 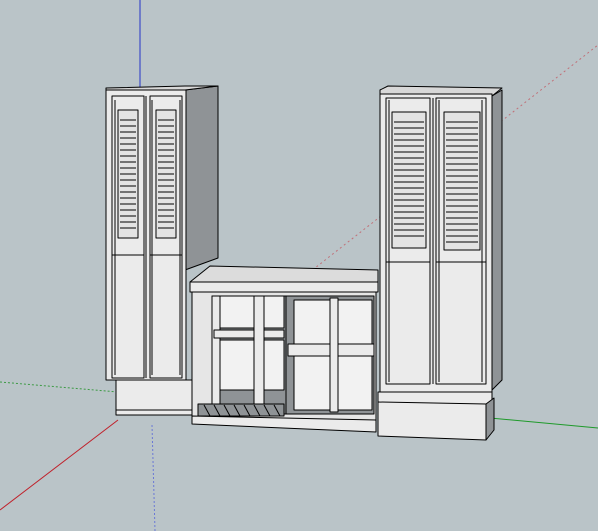 What do you see at coordinates (435, 416) in the screenshot?
I see `right-tower-base` at bounding box center [435, 416].